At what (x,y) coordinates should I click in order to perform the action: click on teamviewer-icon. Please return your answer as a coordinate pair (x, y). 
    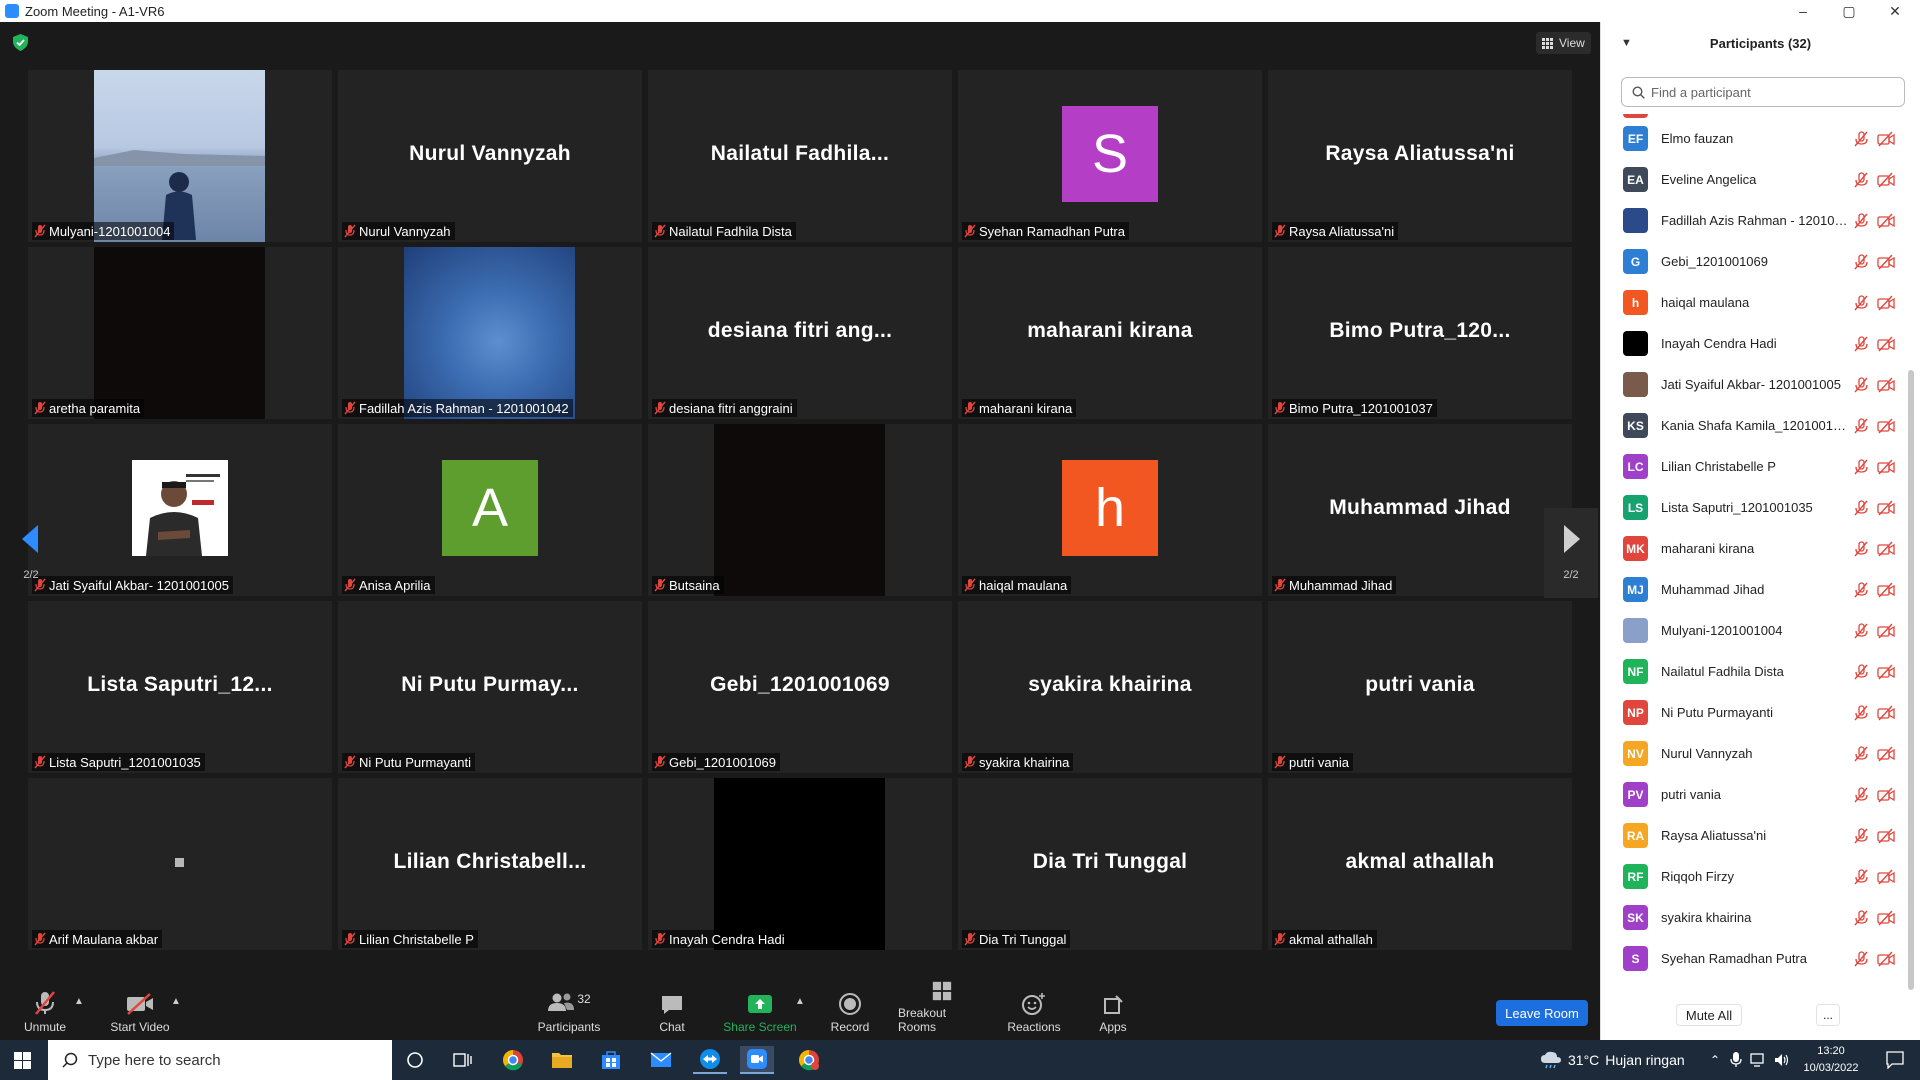
    Looking at the image, I should click on (710, 1060).